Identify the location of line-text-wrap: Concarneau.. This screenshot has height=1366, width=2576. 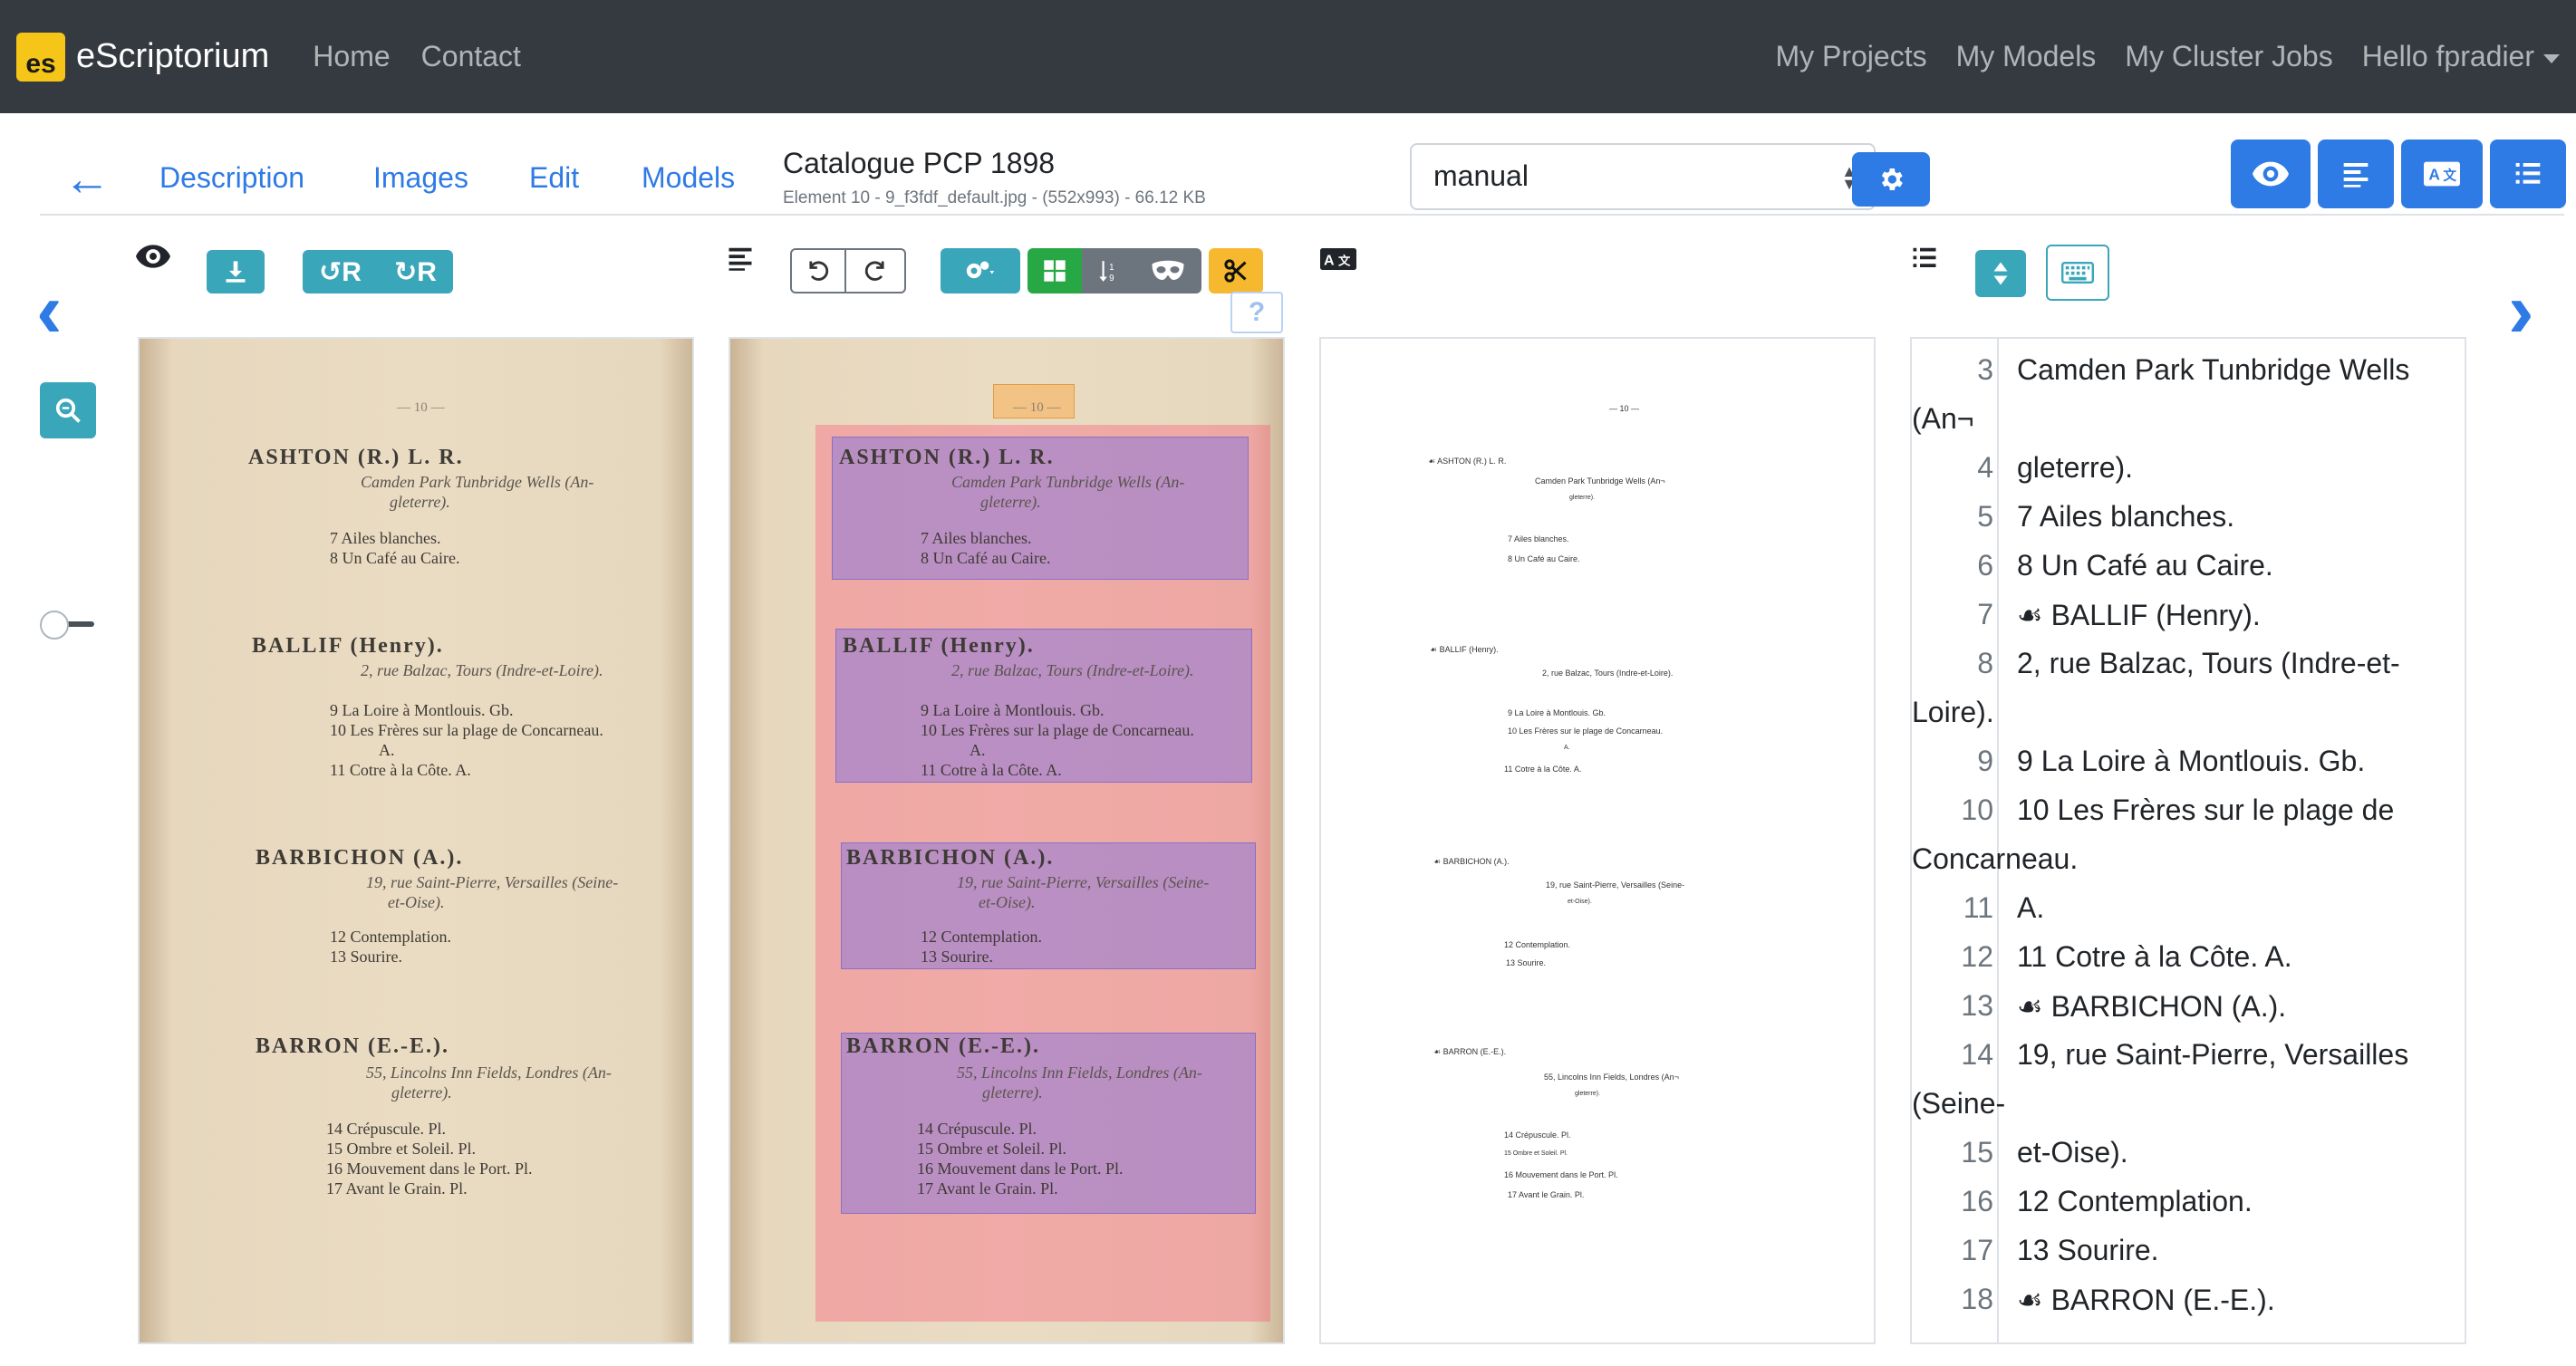
(1995, 859).